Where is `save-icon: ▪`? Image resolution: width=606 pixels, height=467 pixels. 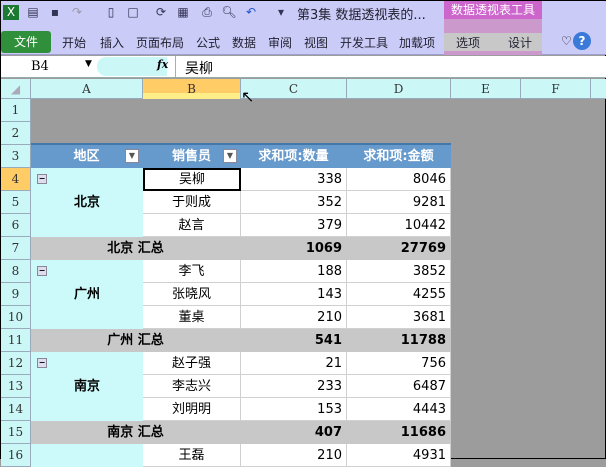 save-icon: ▪ is located at coordinates (55, 12).